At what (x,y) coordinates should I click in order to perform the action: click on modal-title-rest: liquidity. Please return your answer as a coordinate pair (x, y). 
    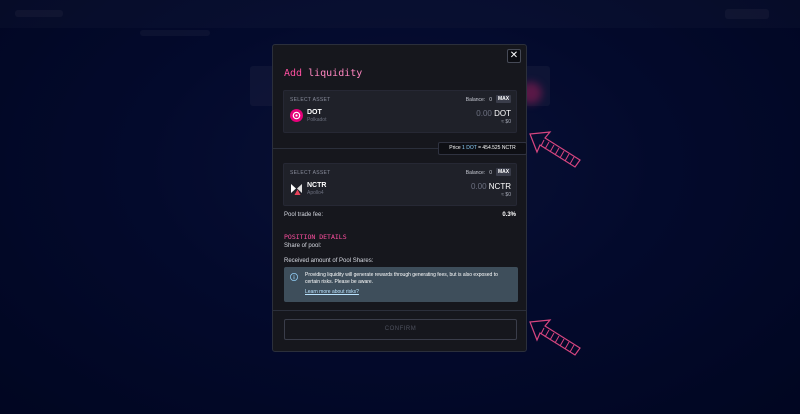
    Looking at the image, I should click on (335, 73).